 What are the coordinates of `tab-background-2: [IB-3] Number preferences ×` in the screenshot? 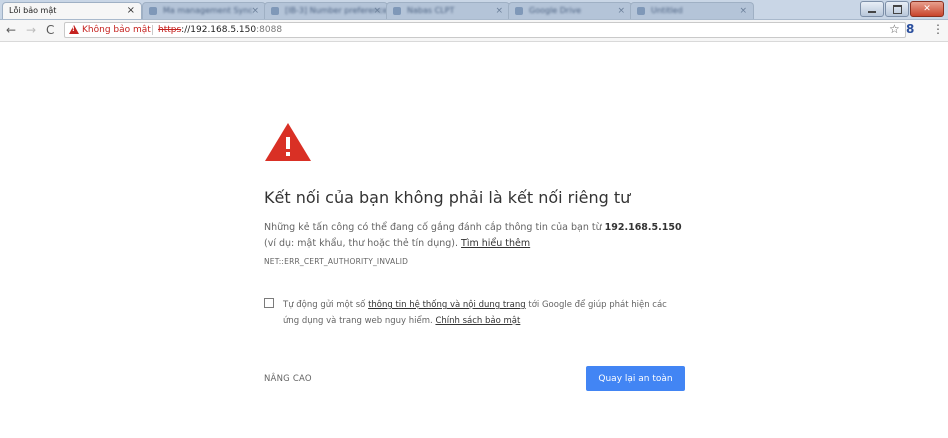 It's located at (326, 10).